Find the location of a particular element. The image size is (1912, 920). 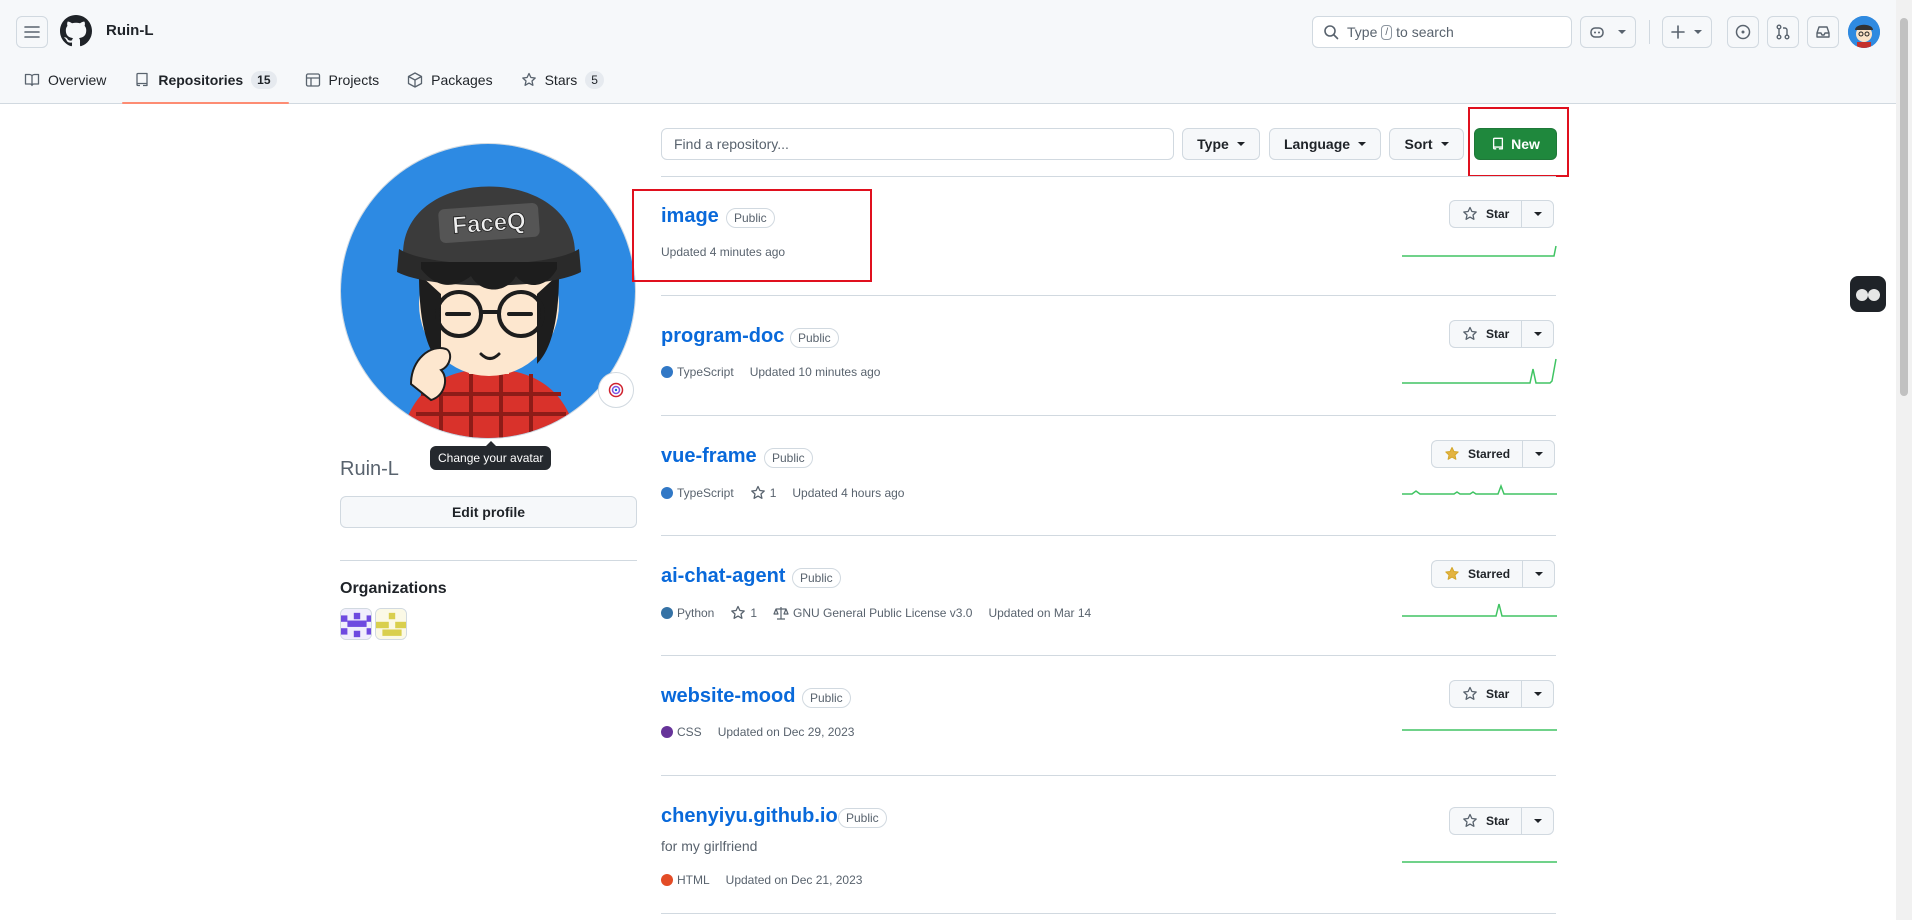

repo-name-link: vue-frame is located at coordinates (709, 456).